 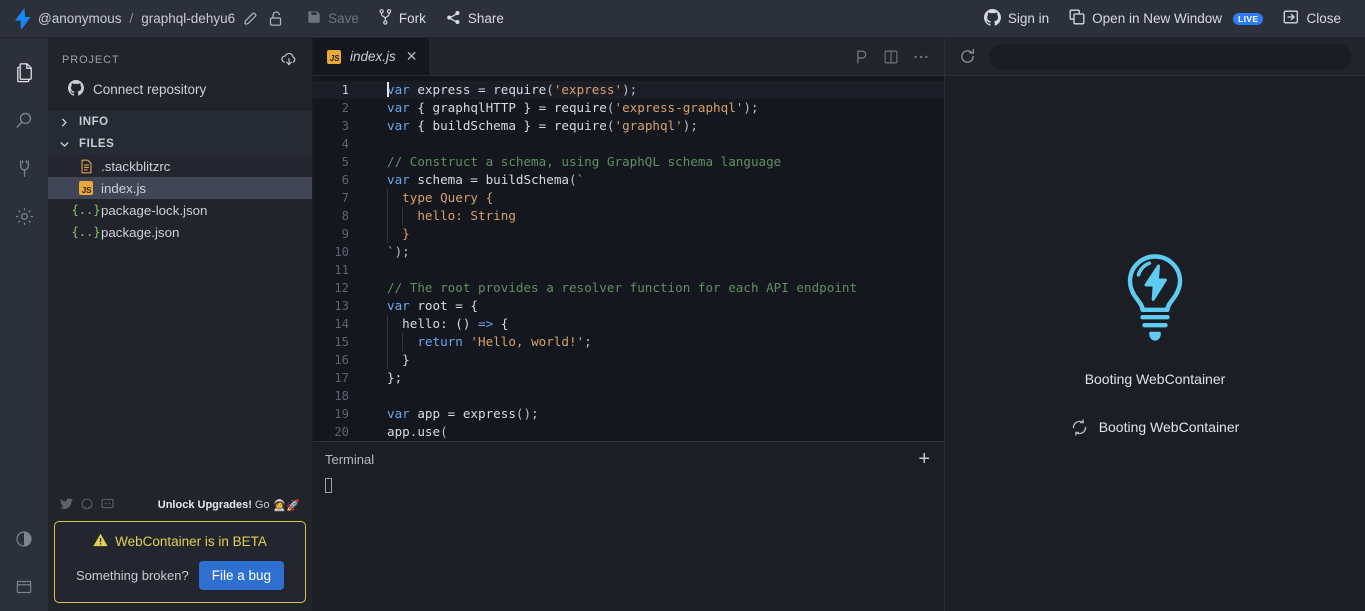 What do you see at coordinates (289, 60) in the screenshot?
I see `cloud-download-icon` at bounding box center [289, 60].